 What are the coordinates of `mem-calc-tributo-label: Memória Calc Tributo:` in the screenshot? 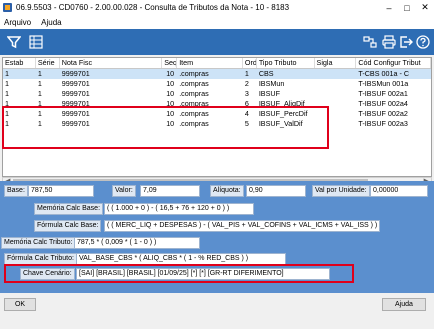 It's located at (38, 243).